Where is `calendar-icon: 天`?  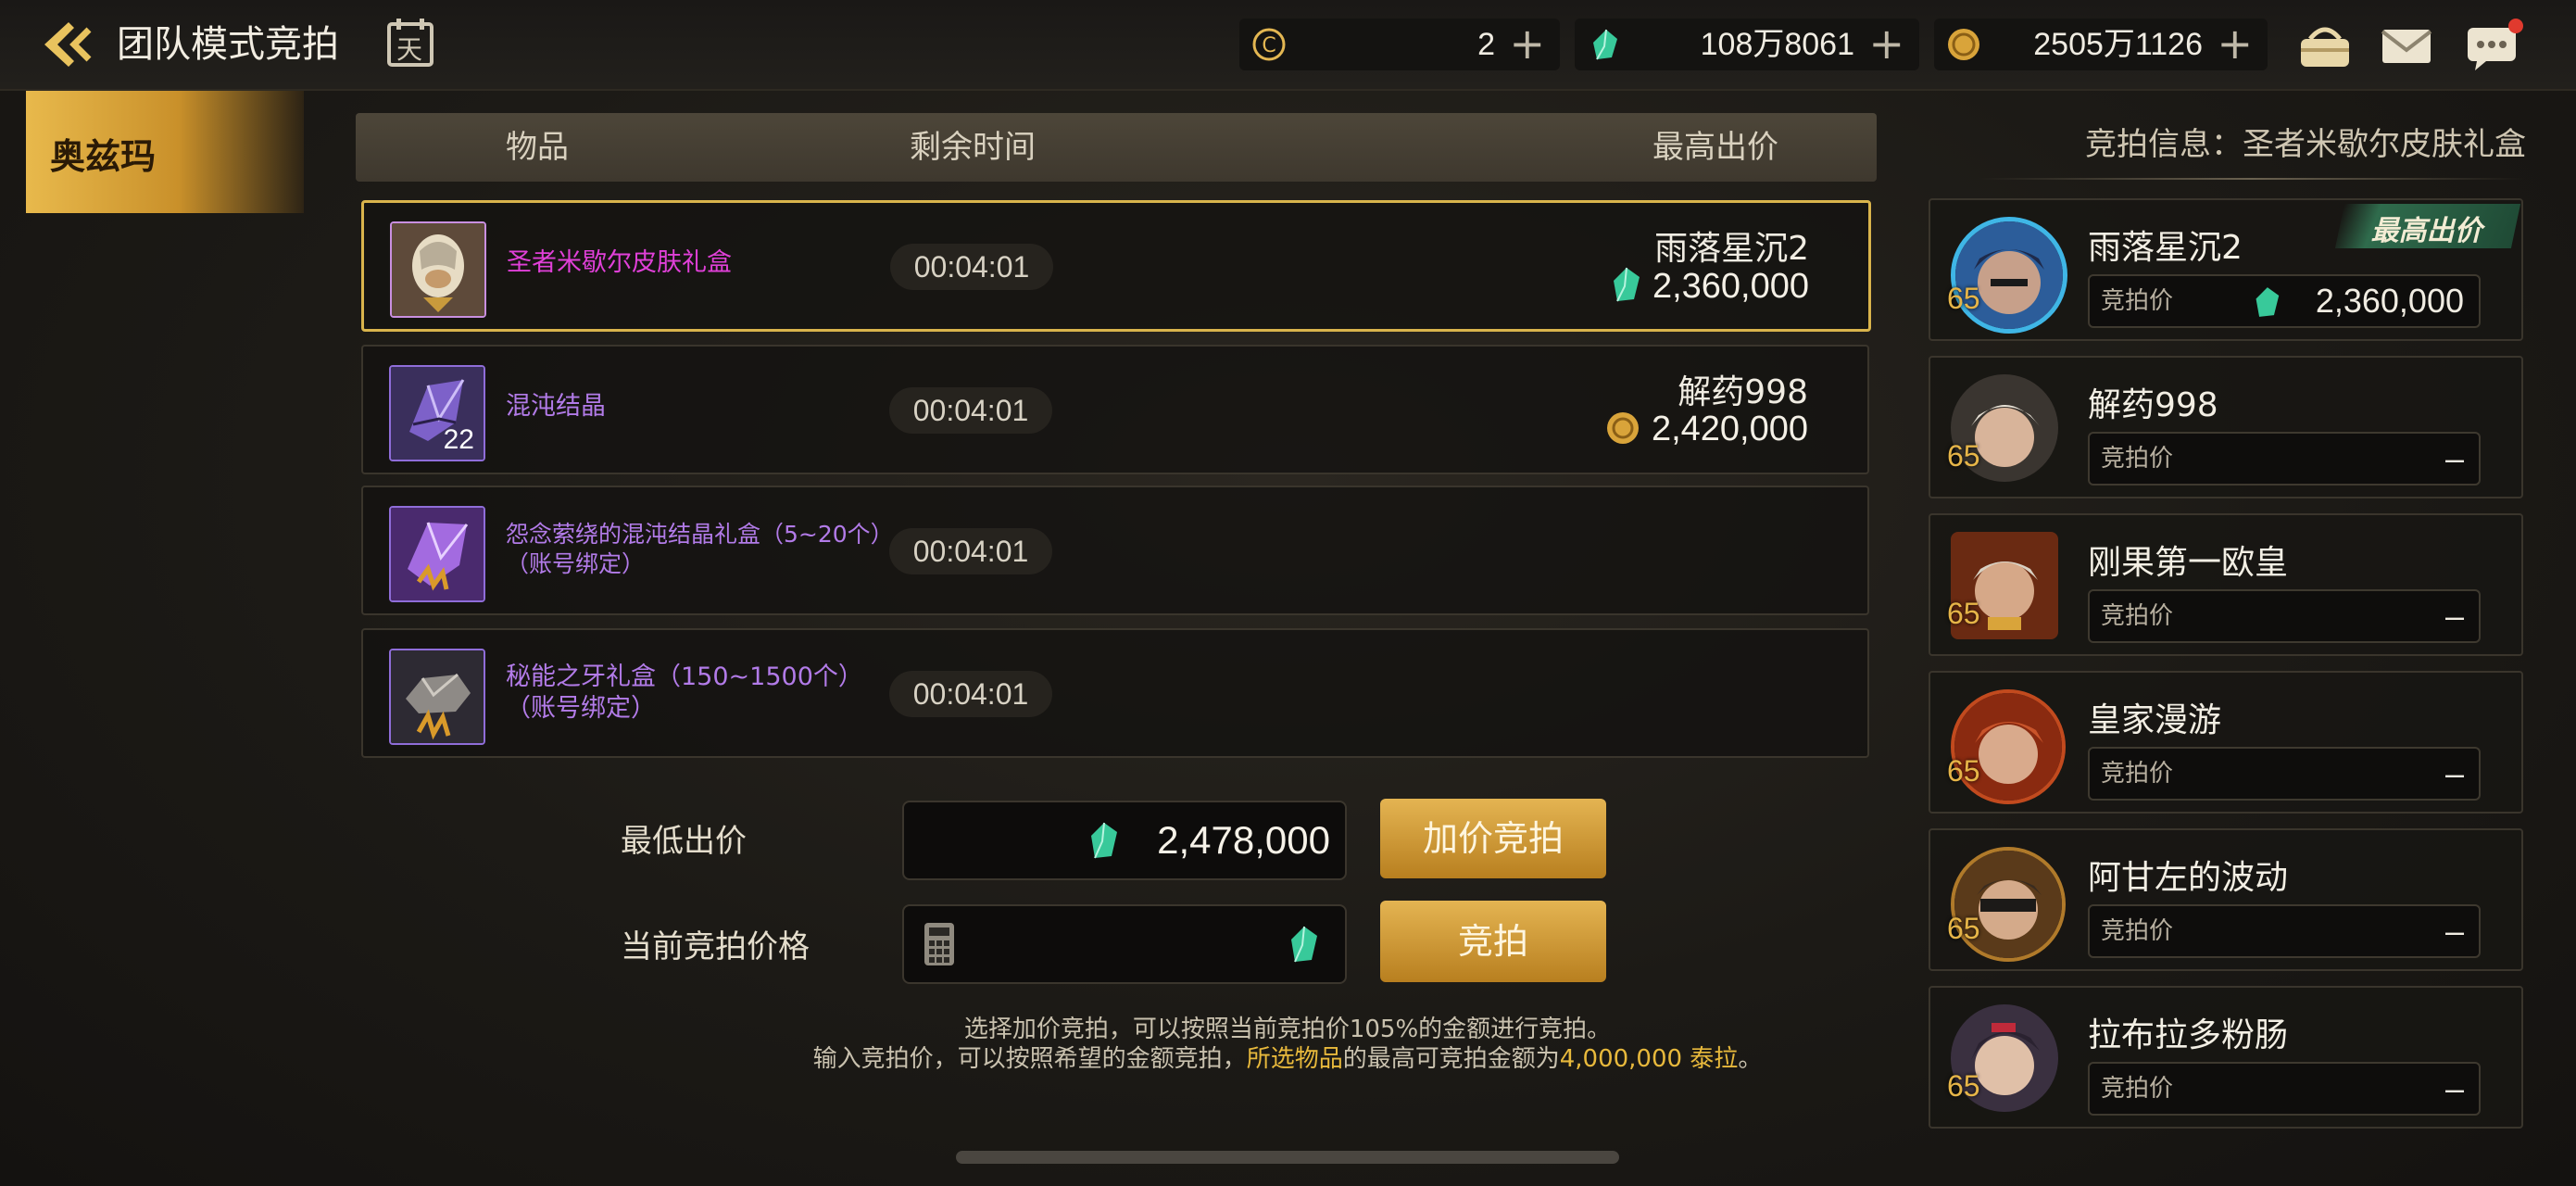
calendar-icon: 天 is located at coordinates (410, 43).